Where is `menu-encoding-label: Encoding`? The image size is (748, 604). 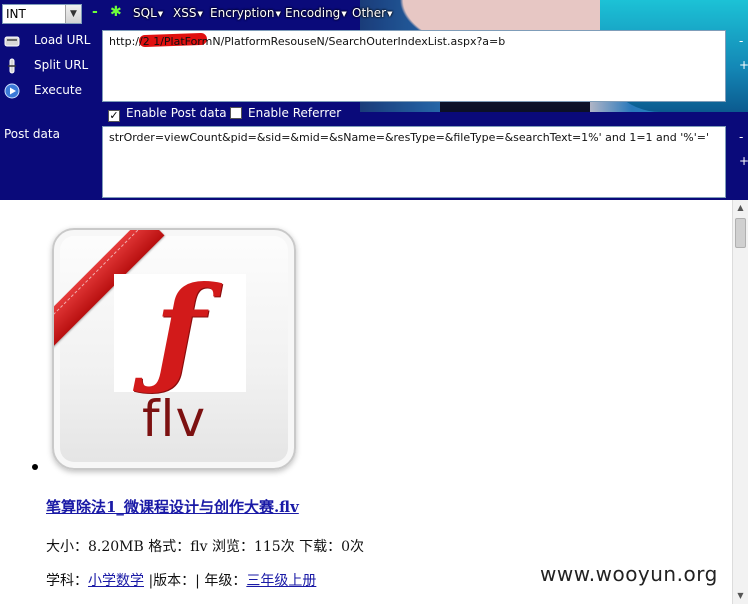
menu-encoding-label: Encoding is located at coordinates (313, 13).